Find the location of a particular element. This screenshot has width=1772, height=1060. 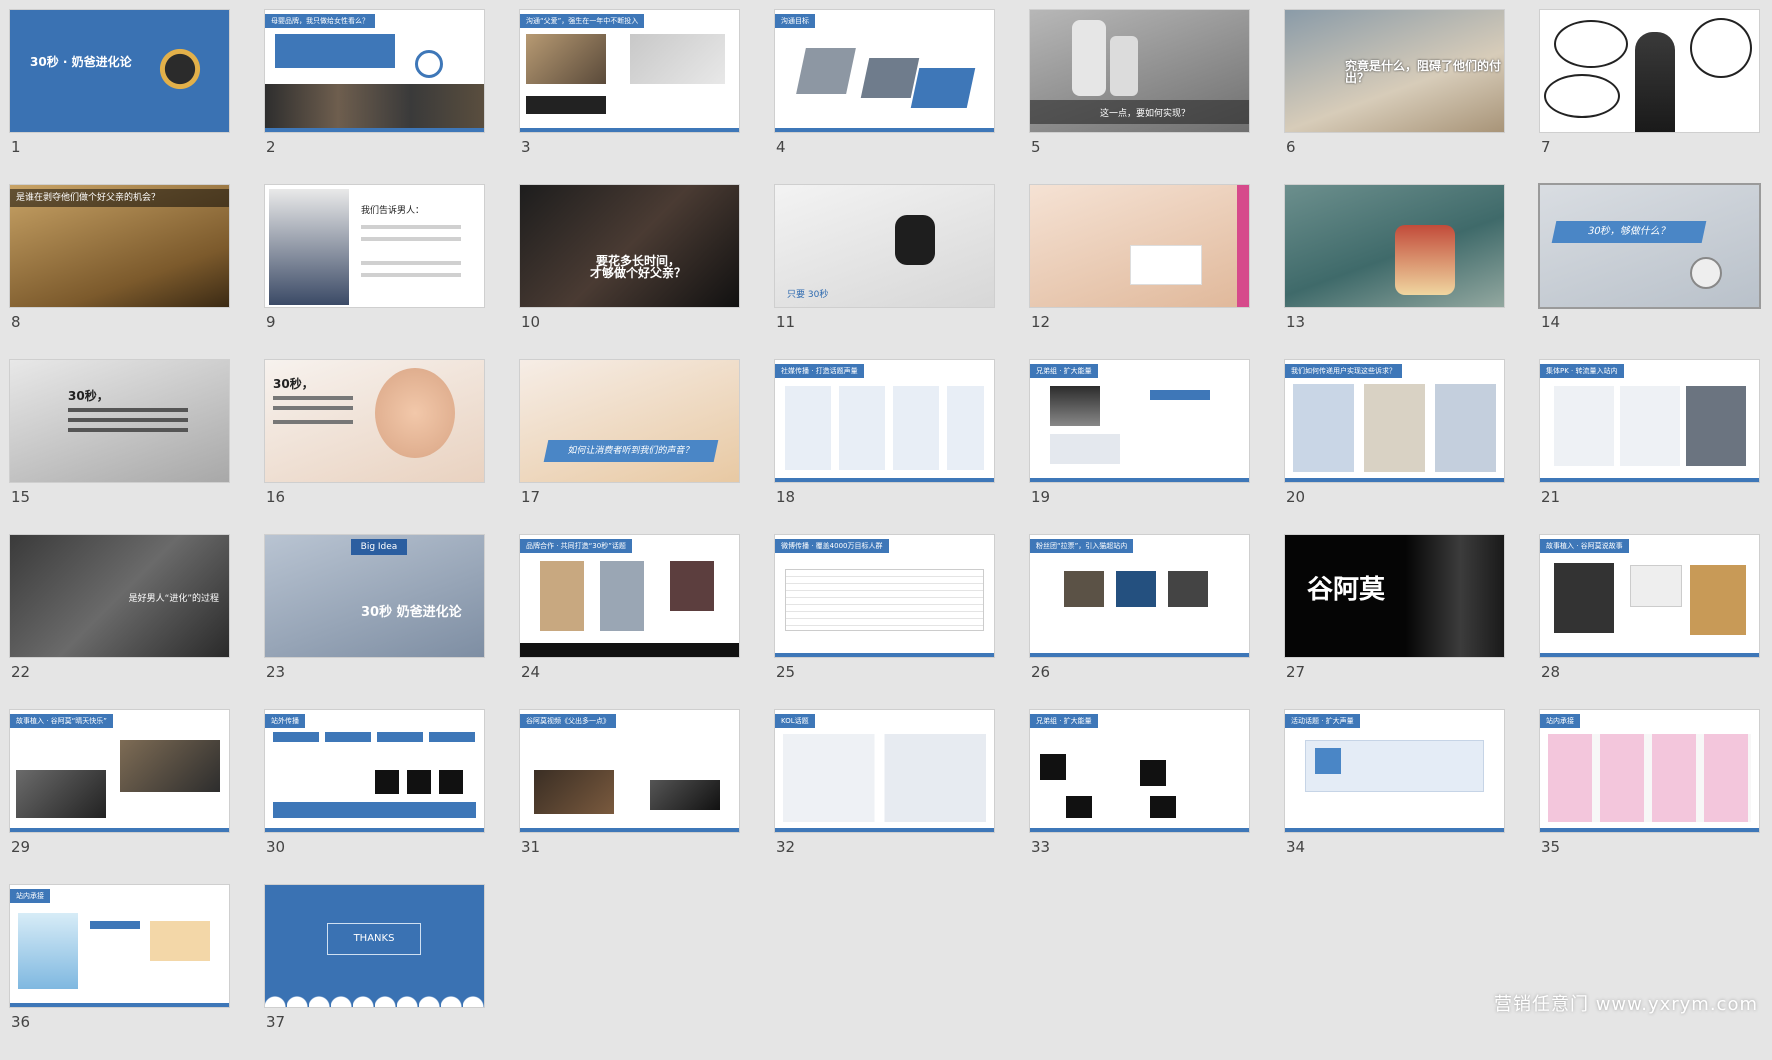

slide-title-tag: 我们如何传递用户实现这些诉求？ is located at coordinates (1343, 371).